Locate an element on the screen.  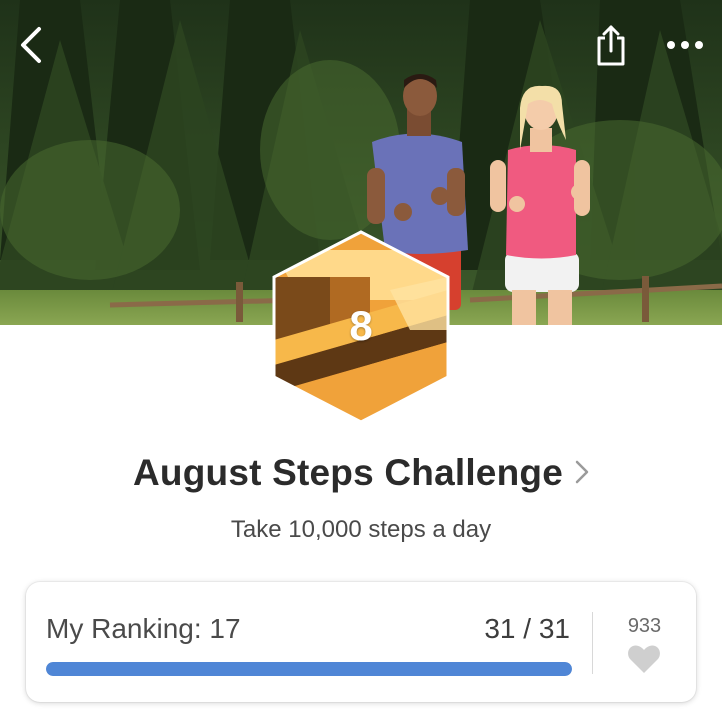
progress-bar-fill is located at coordinates (309, 669).